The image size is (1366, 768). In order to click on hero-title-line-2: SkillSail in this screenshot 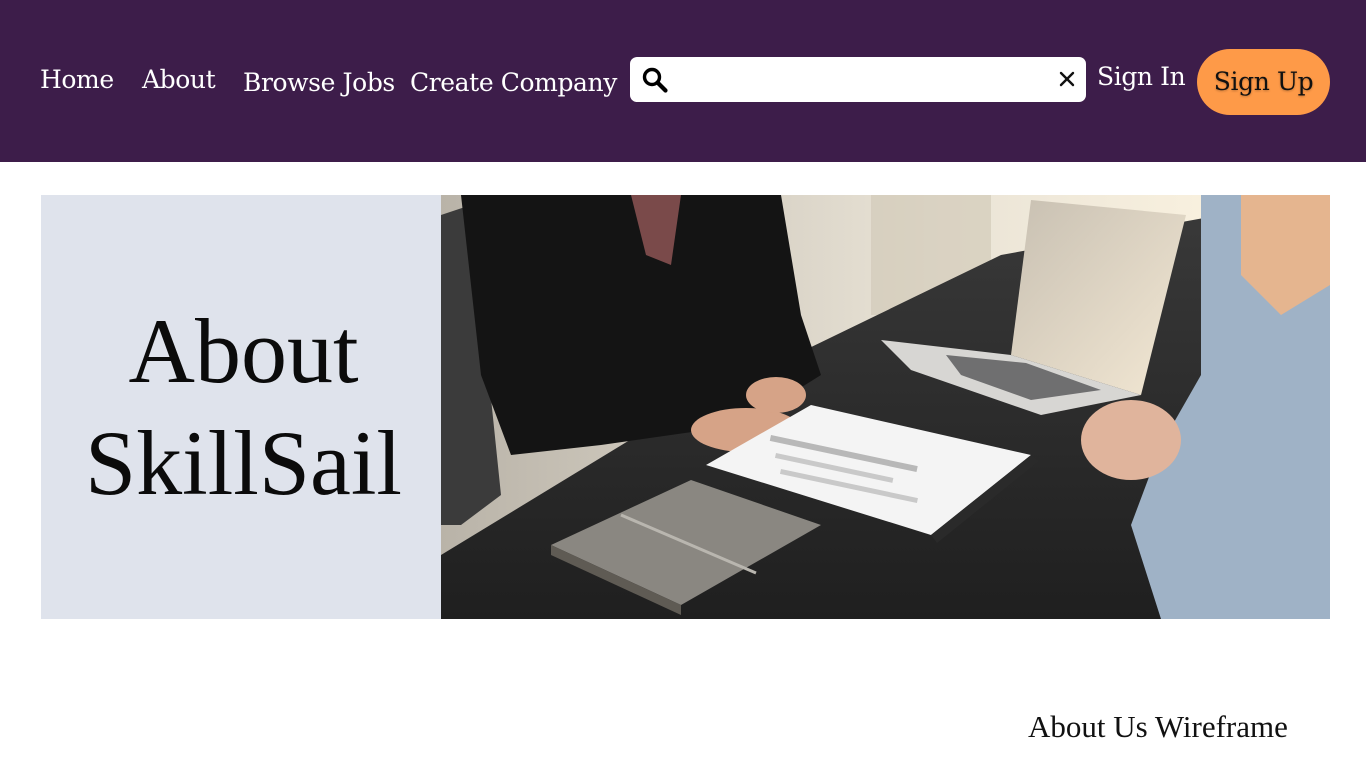, I will do `click(243, 463)`.